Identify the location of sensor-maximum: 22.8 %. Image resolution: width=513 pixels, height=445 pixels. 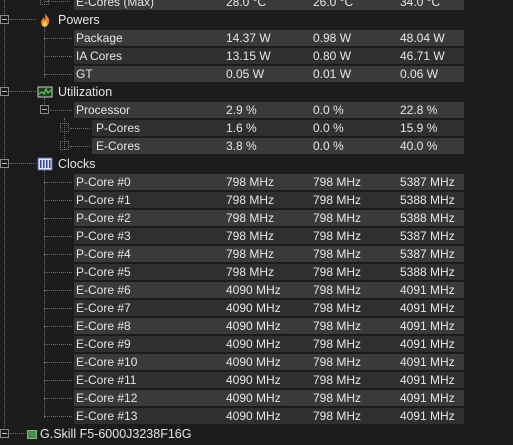
(419, 110).